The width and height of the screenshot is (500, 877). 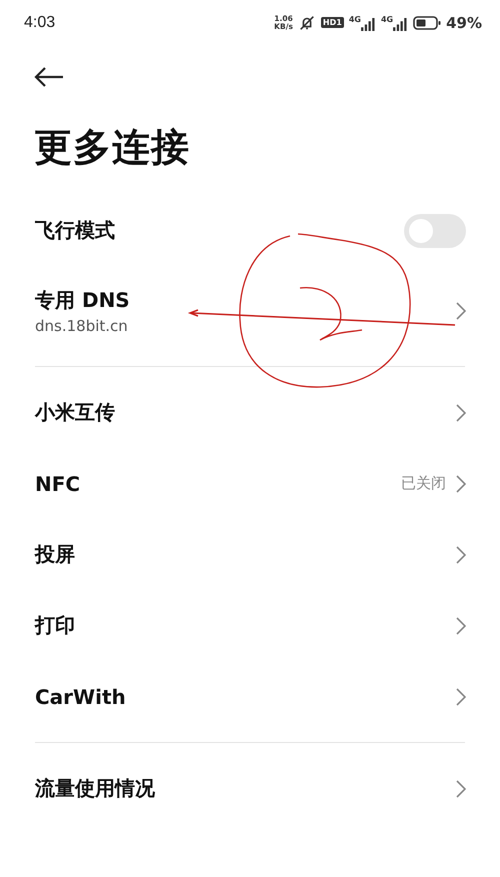 What do you see at coordinates (435, 231) in the screenshot?
I see `toggle-switch` at bounding box center [435, 231].